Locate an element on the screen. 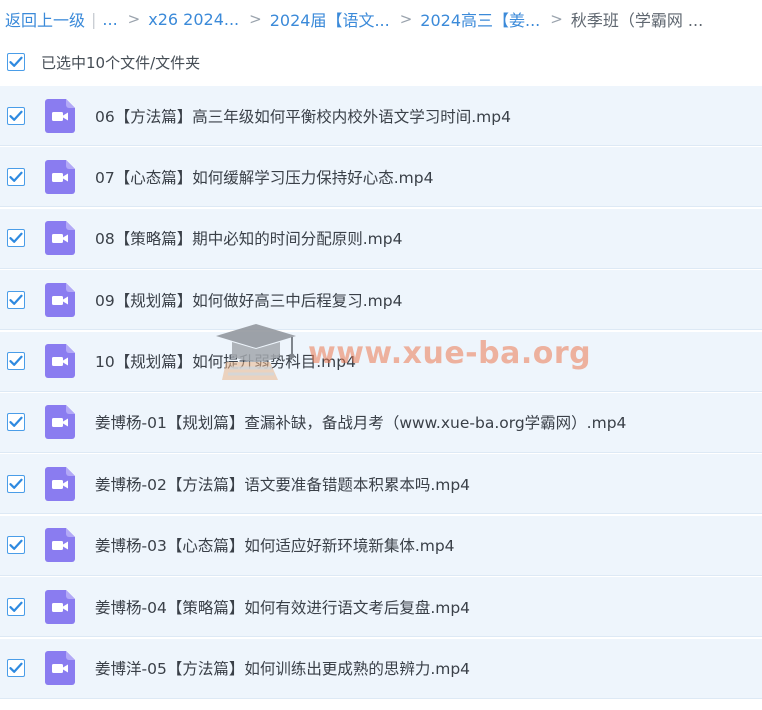 Image resolution: width=762 pixels, height=710 pixels. file-name: 10【规划篇】如何提升弱势科目.mp4 is located at coordinates (225, 361).